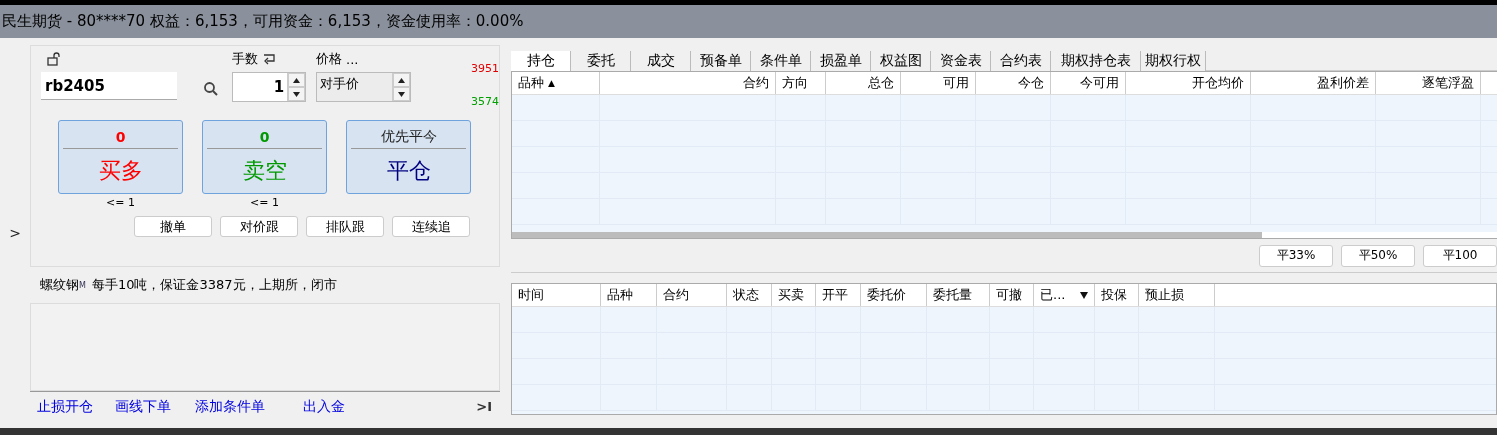 This screenshot has width=1497, height=435. What do you see at coordinates (1013, 83) in the screenshot?
I see `column-header: 今仓` at bounding box center [1013, 83].